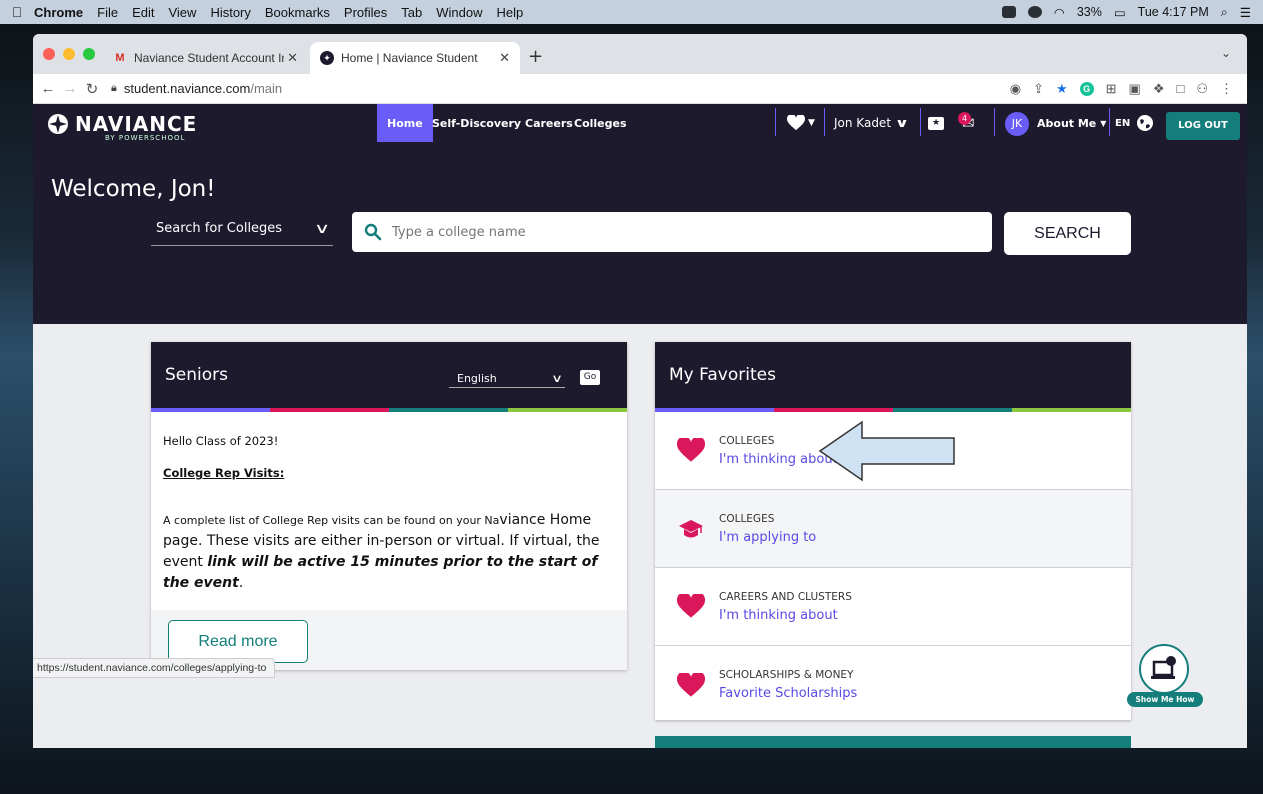  Describe the element at coordinates (224, 473) in the screenshot. I see `college-rep-heading: College Rep Visits:` at that location.